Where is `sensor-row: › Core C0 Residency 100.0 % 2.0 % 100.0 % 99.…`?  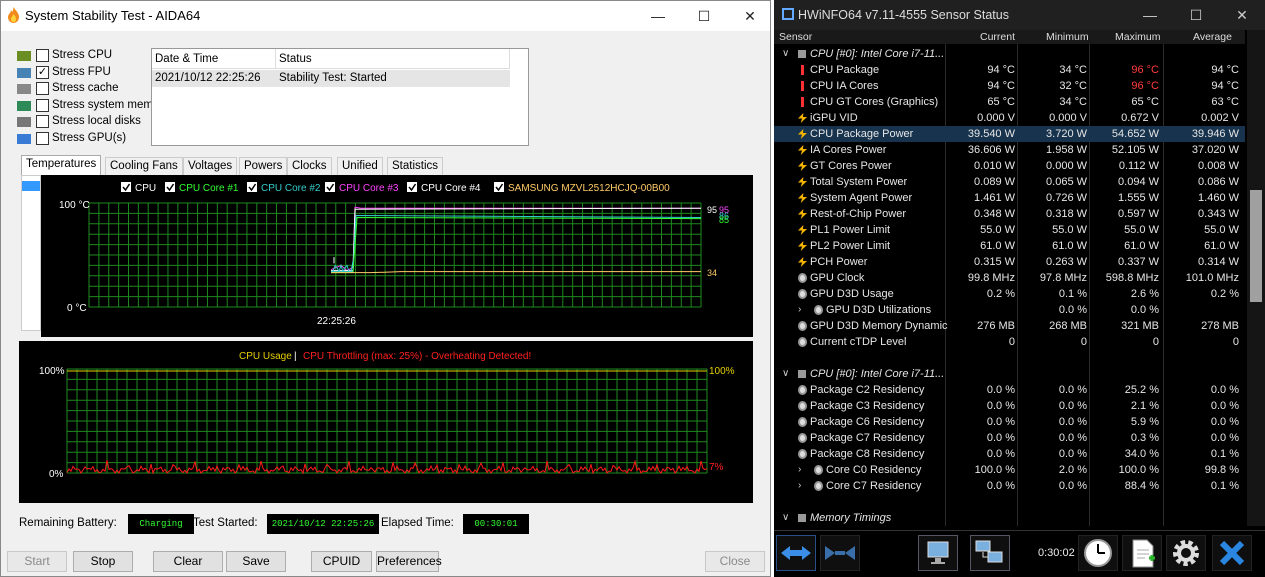 sensor-row: › Core C0 Residency 100.0 % 2.0 % 100.0 % 99.… is located at coordinates (1009, 470).